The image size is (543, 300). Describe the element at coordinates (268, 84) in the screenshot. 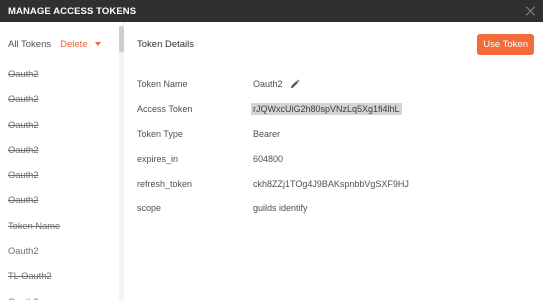

I see `detail-value-text: Oauth2` at that location.